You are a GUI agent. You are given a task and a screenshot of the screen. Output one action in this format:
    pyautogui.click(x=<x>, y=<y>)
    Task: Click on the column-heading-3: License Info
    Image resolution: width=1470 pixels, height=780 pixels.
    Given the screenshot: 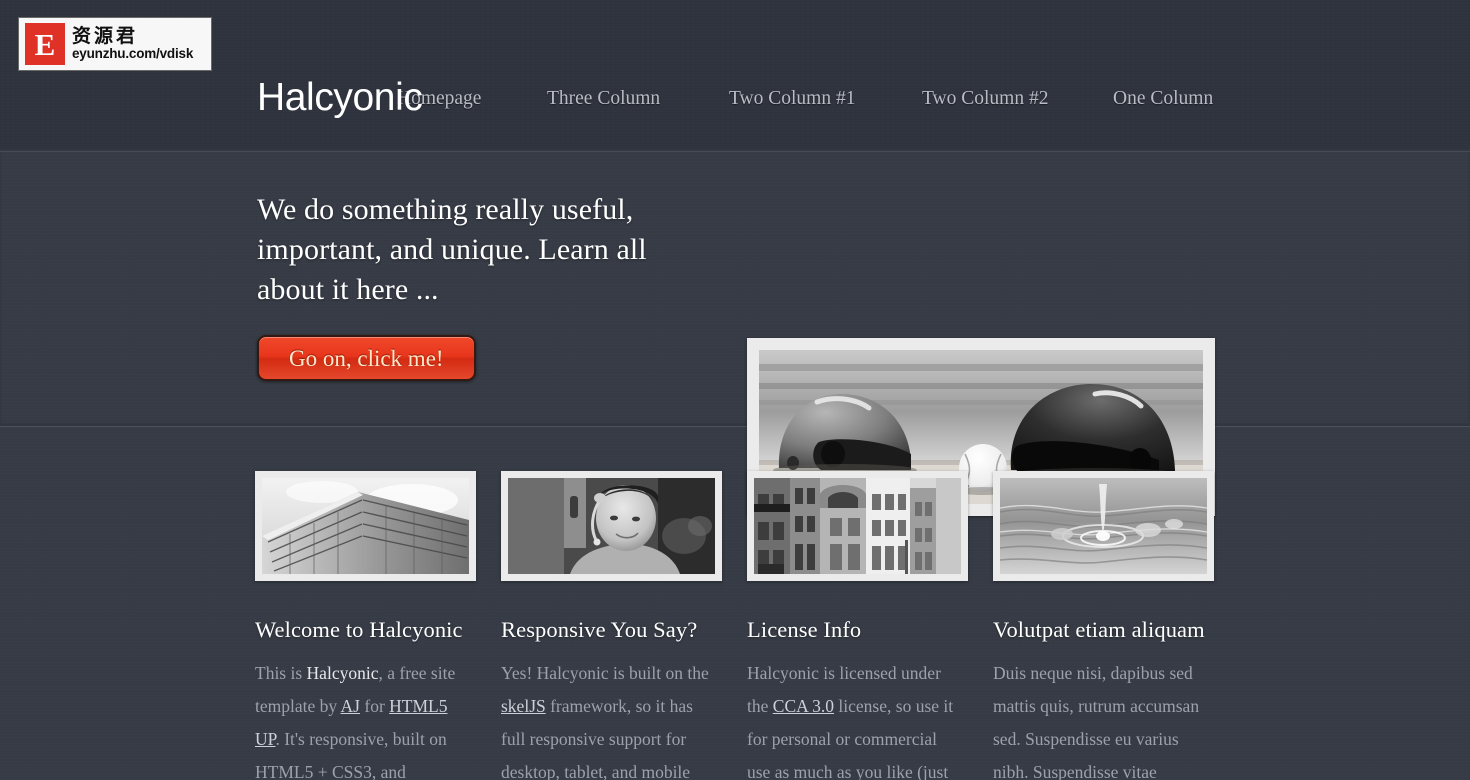 What is the action you would take?
    pyautogui.click(x=804, y=629)
    